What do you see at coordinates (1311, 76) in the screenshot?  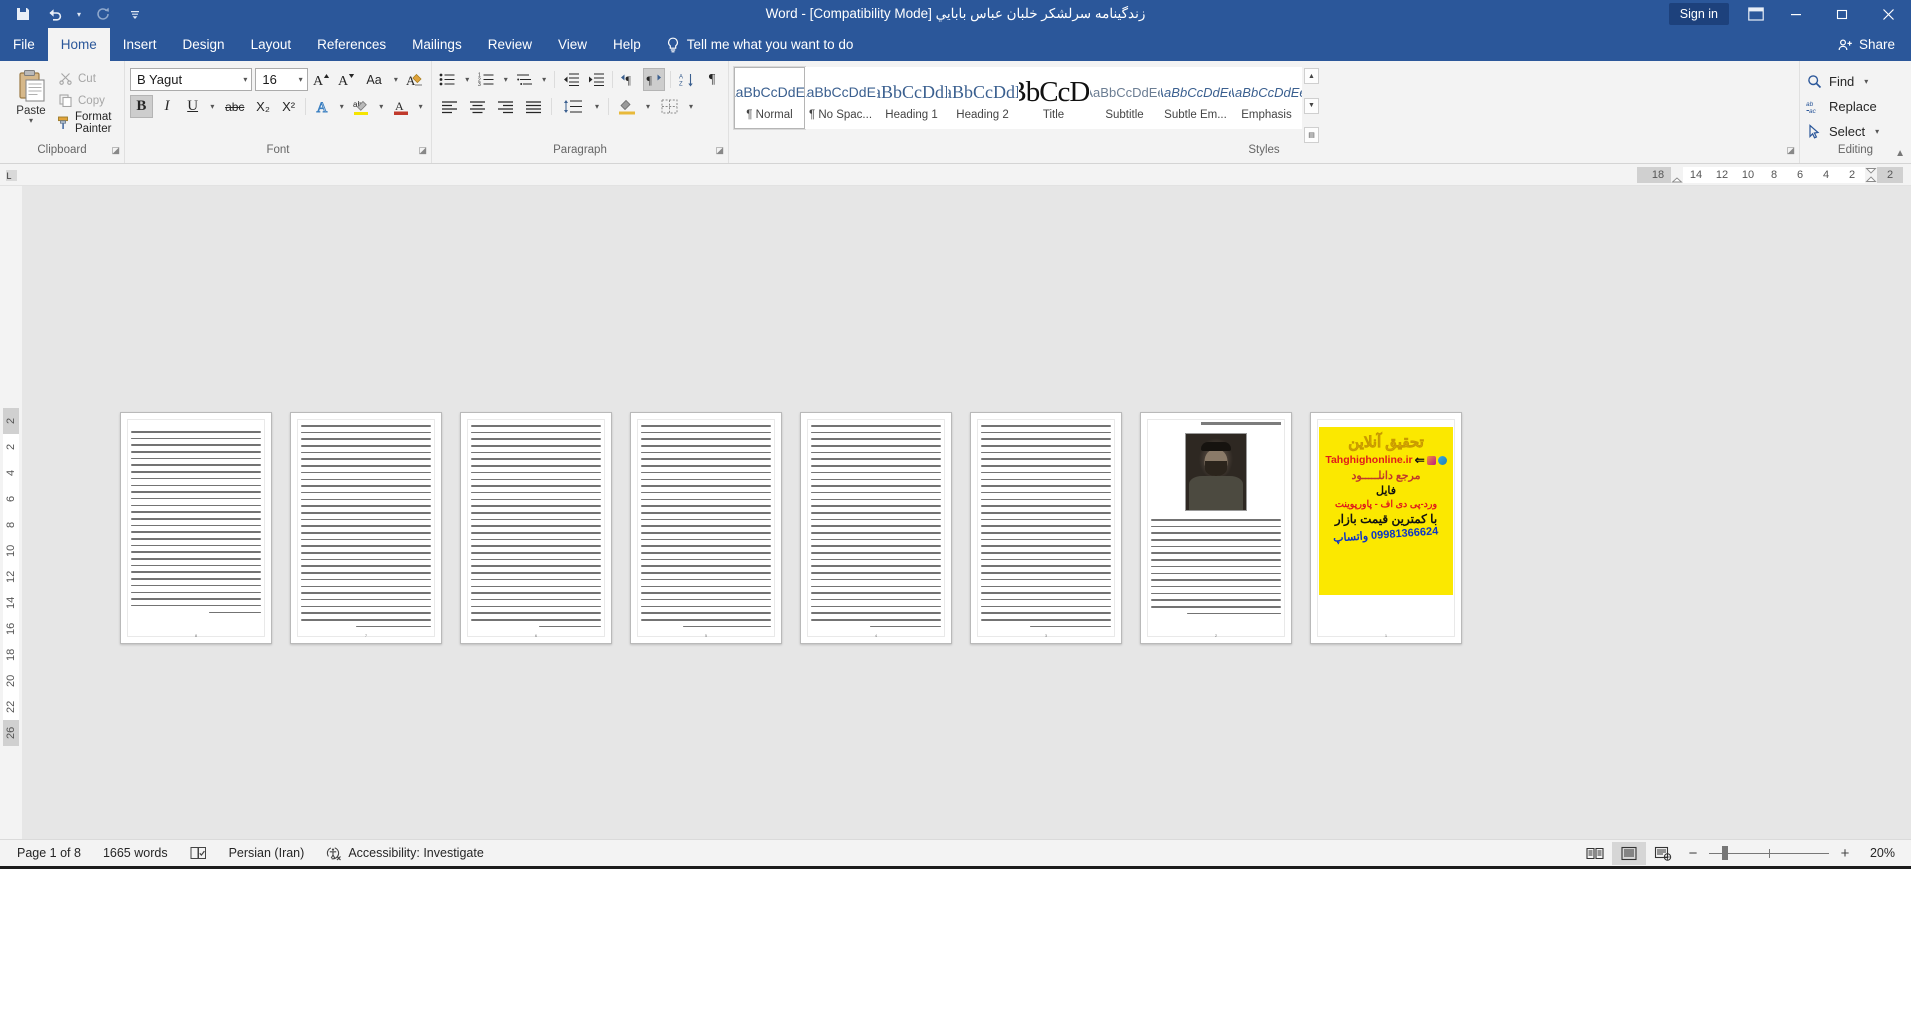 I see `gallery-scroll-up-icon: ▲` at bounding box center [1311, 76].